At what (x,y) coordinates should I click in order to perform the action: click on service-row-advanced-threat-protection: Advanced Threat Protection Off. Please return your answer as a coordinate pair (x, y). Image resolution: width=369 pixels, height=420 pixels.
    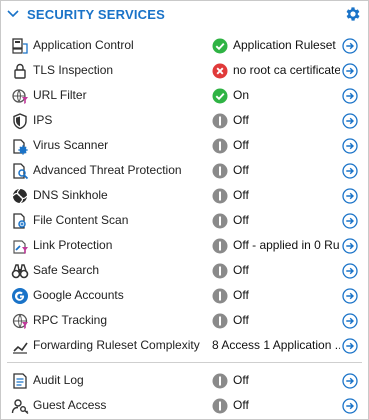
    Looking at the image, I should click on (184, 170).